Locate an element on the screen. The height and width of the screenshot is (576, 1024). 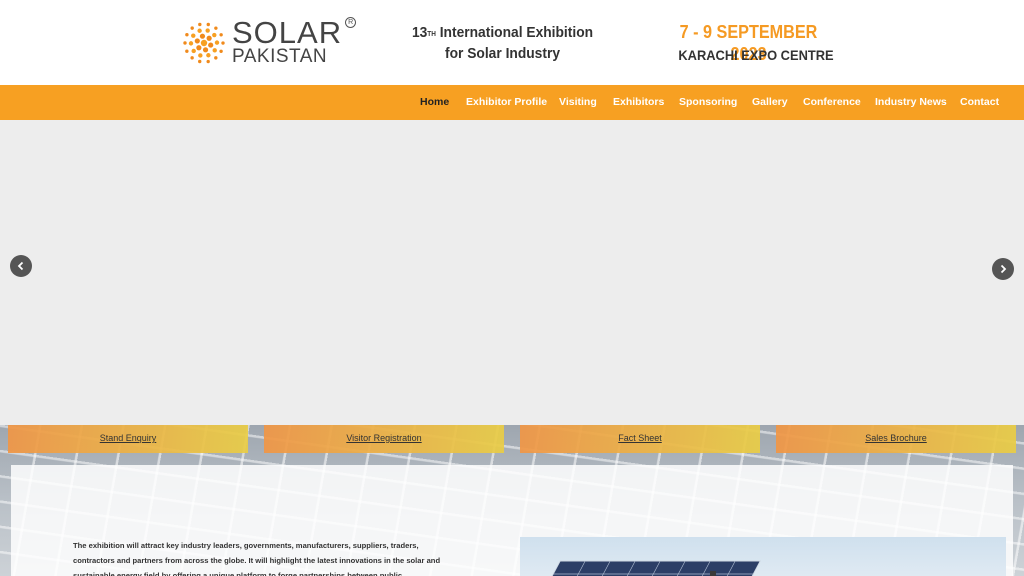
chevron-right-icon is located at coordinates (1003, 269).